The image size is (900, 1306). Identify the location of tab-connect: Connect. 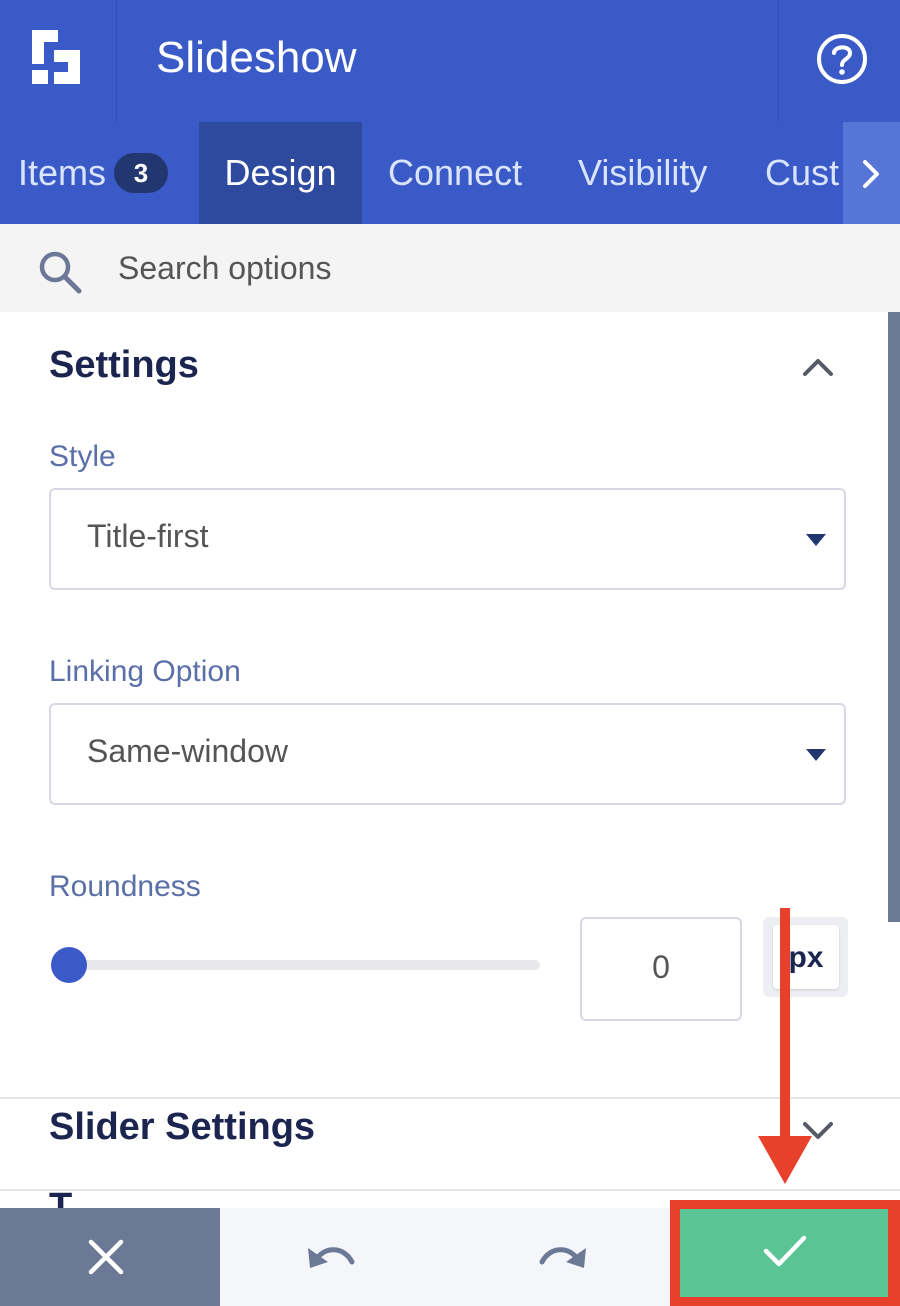
(455, 173).